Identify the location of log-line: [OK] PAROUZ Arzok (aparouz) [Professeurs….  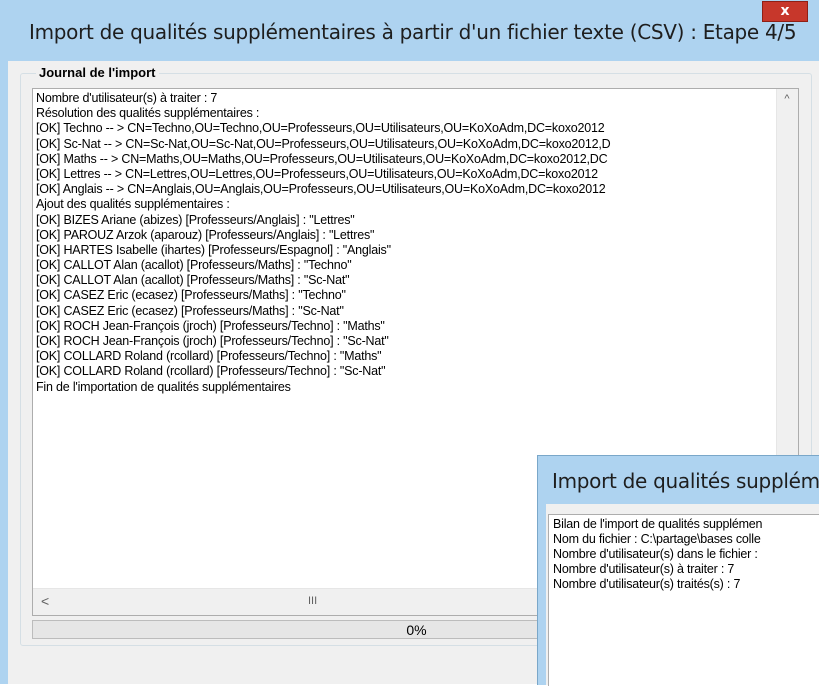
(205, 234).